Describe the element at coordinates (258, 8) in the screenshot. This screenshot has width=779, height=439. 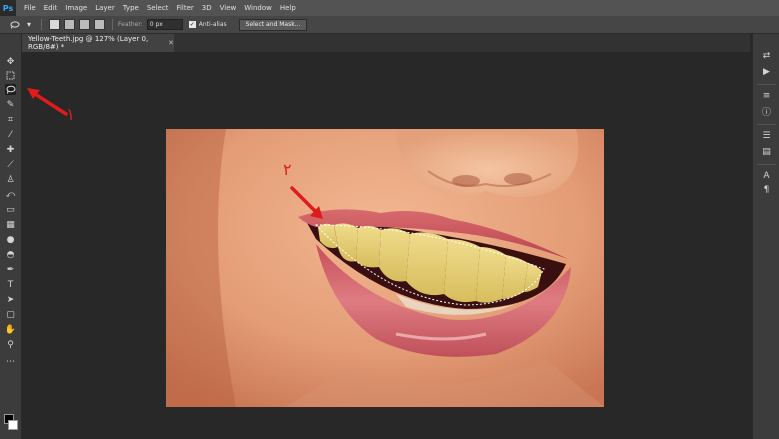
I see `menu-window: Window` at that location.